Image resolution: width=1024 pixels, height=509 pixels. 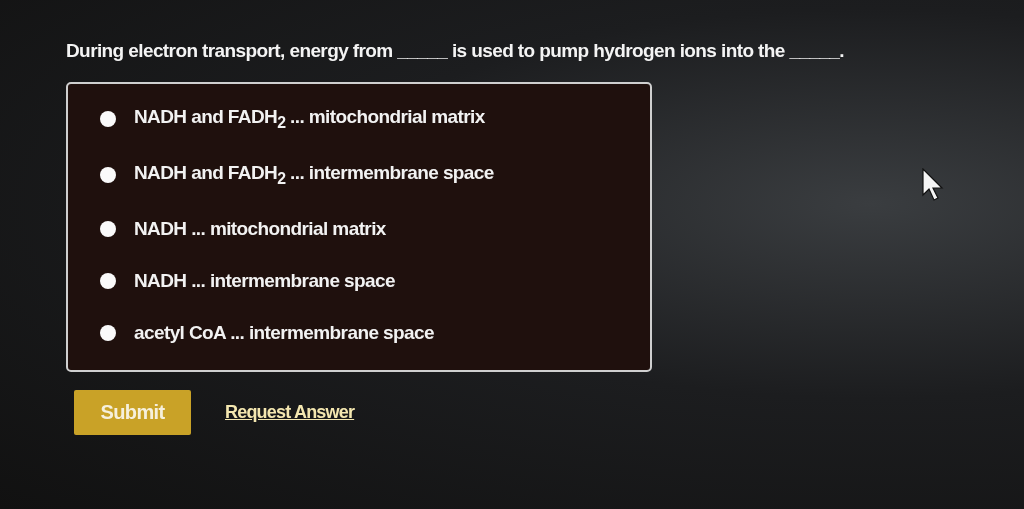 What do you see at coordinates (933, 185) in the screenshot?
I see `mouse-pointer-icon` at bounding box center [933, 185].